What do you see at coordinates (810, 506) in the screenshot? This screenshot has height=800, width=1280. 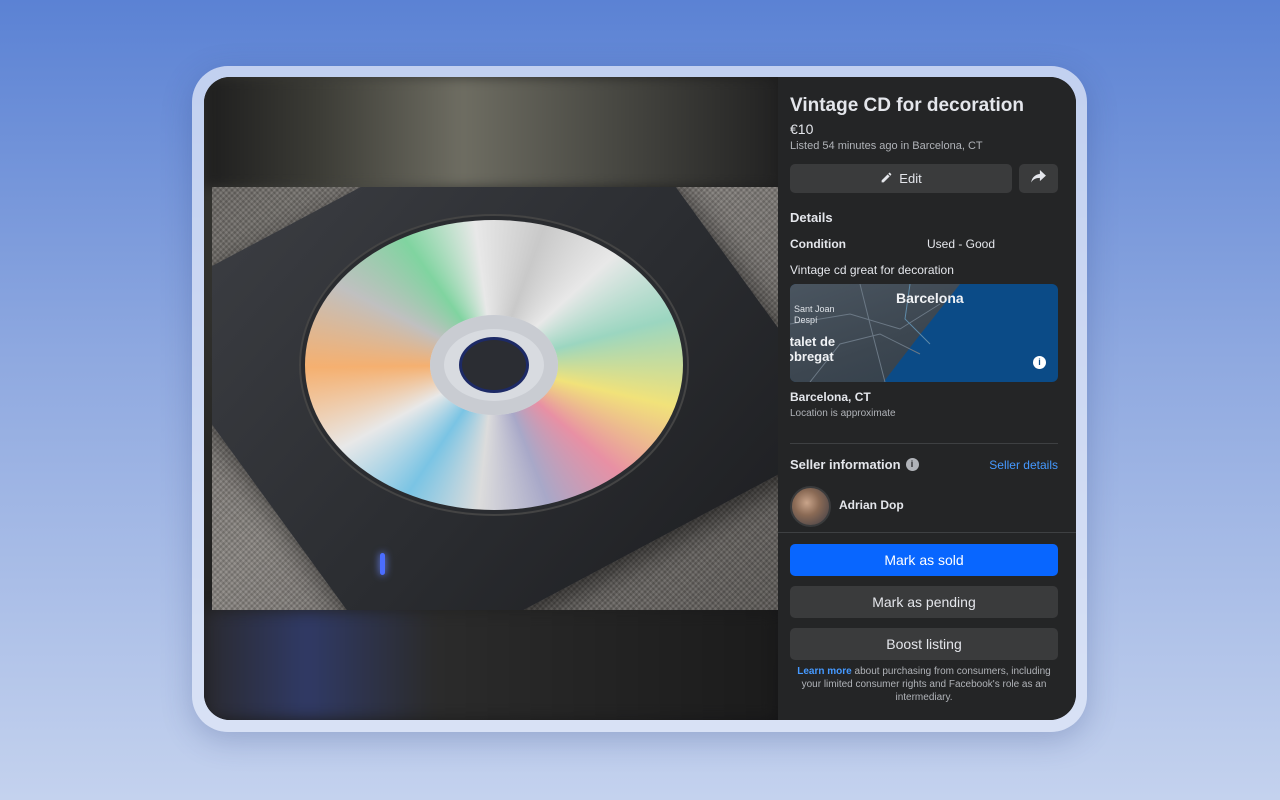 I see `avatar` at bounding box center [810, 506].